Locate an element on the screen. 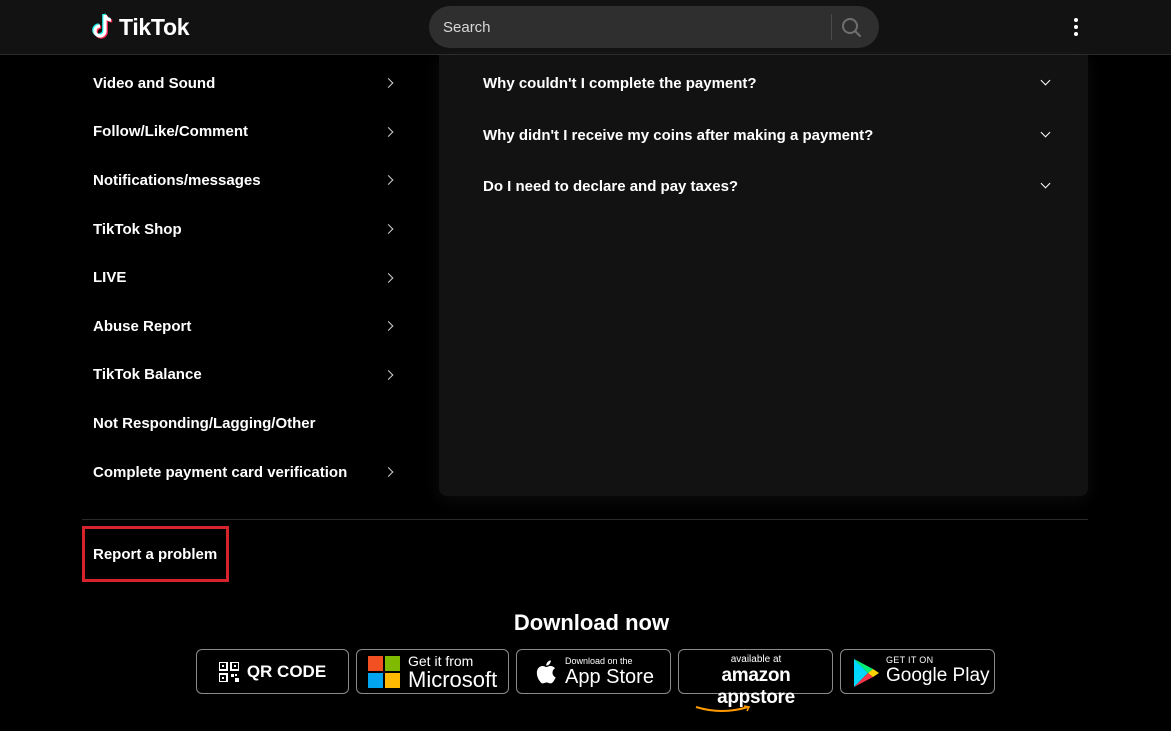 This screenshot has width=1171, height=731. sidebar-item-tiktok-shop: TikTok Shop is located at coordinates (246, 229).